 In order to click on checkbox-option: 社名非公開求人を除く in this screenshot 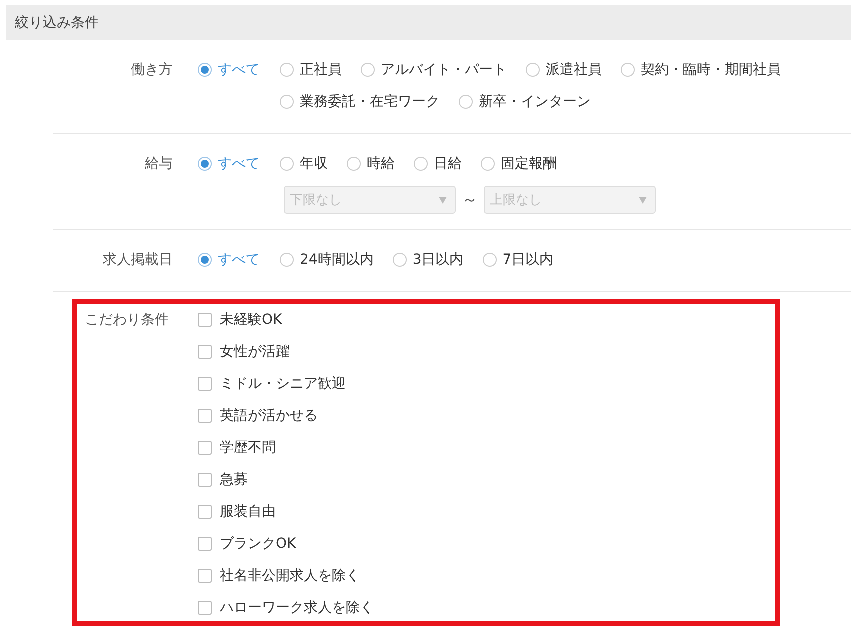, I will do `click(286, 576)`.